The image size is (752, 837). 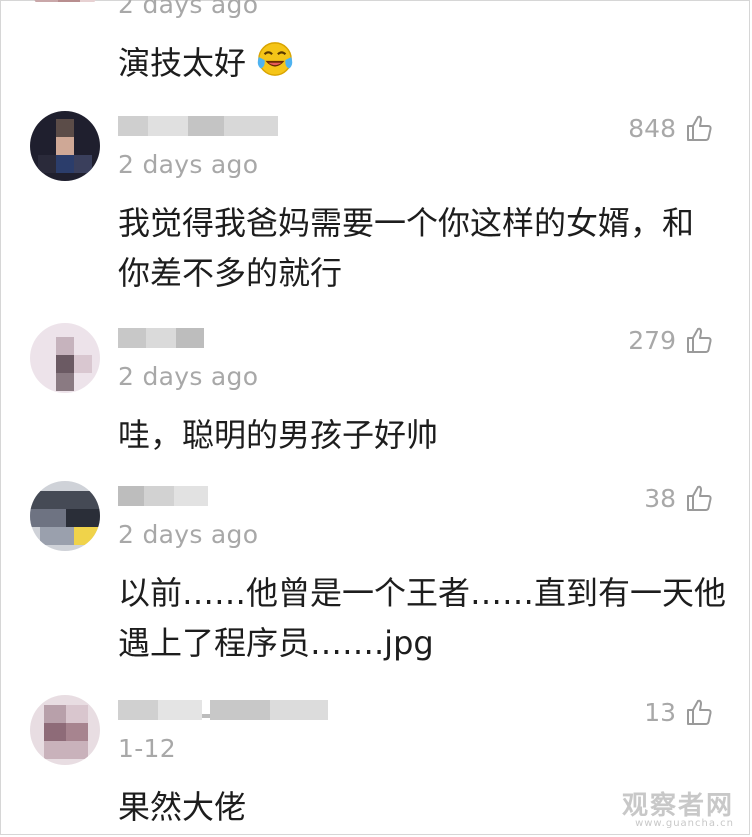 What do you see at coordinates (660, 498) in the screenshot?
I see `like-count: 38` at bounding box center [660, 498].